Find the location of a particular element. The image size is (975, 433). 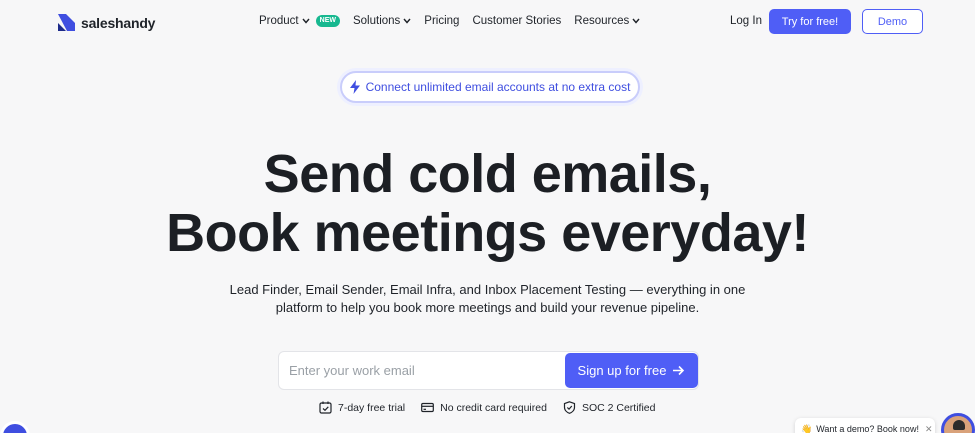

wave-icon: 👋 is located at coordinates (807, 428).